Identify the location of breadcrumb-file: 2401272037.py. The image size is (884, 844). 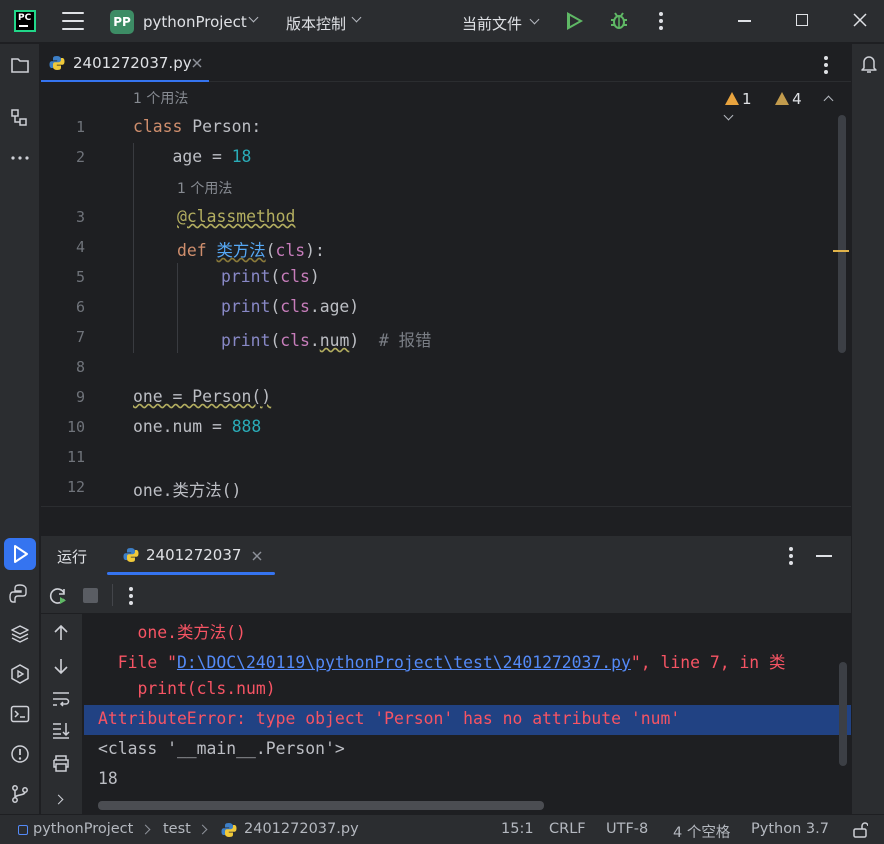
(301, 829).